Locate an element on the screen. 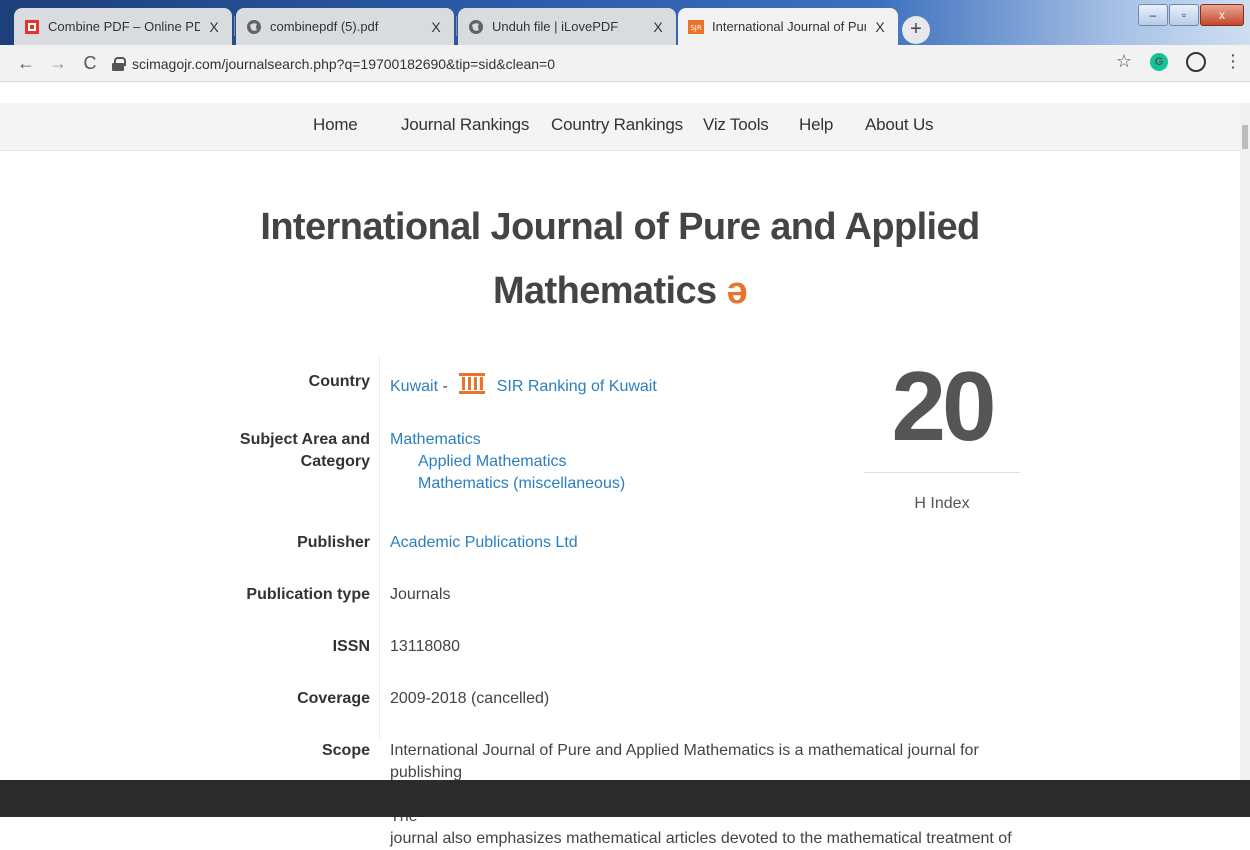  tab-journal-active: SJR International Journal of Pure and X is located at coordinates (788, 26).